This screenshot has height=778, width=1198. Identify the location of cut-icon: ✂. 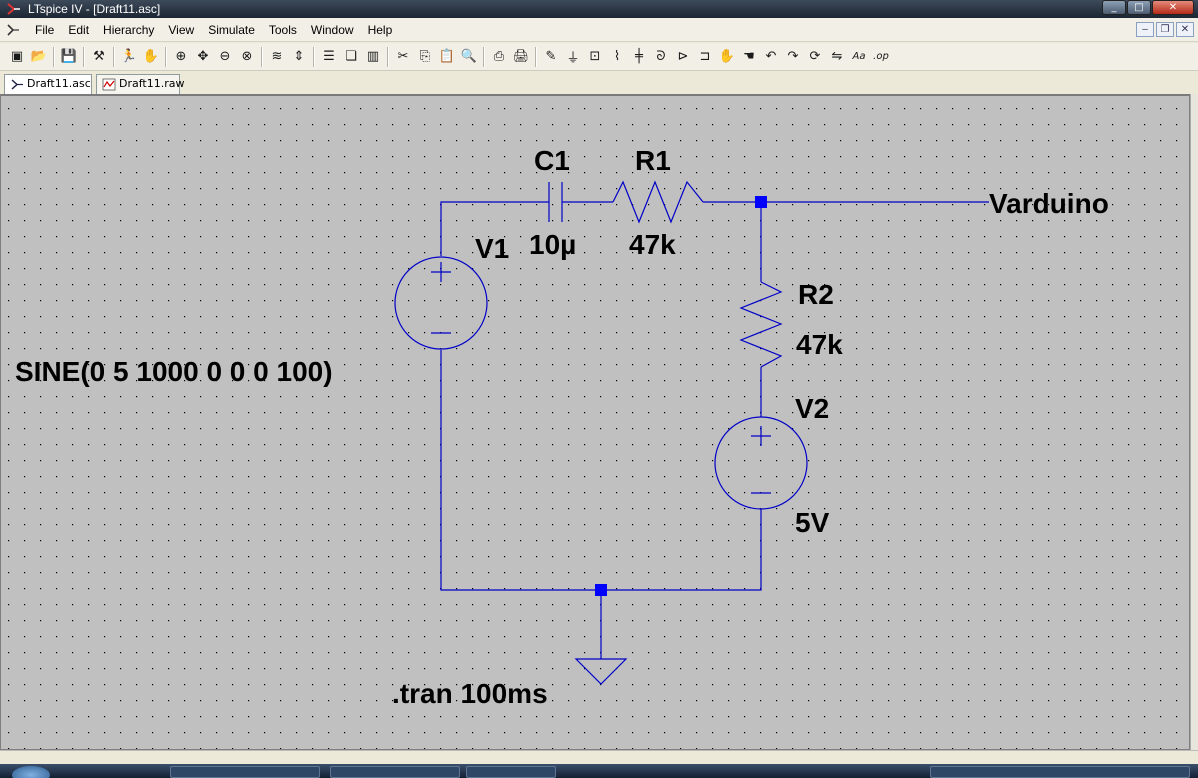
(403, 56).